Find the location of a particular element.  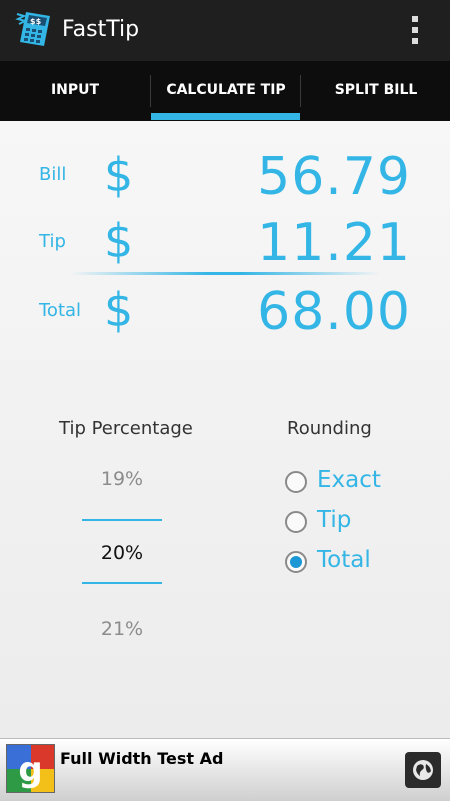

total-currency-symbol: $ is located at coordinates (119, 310).